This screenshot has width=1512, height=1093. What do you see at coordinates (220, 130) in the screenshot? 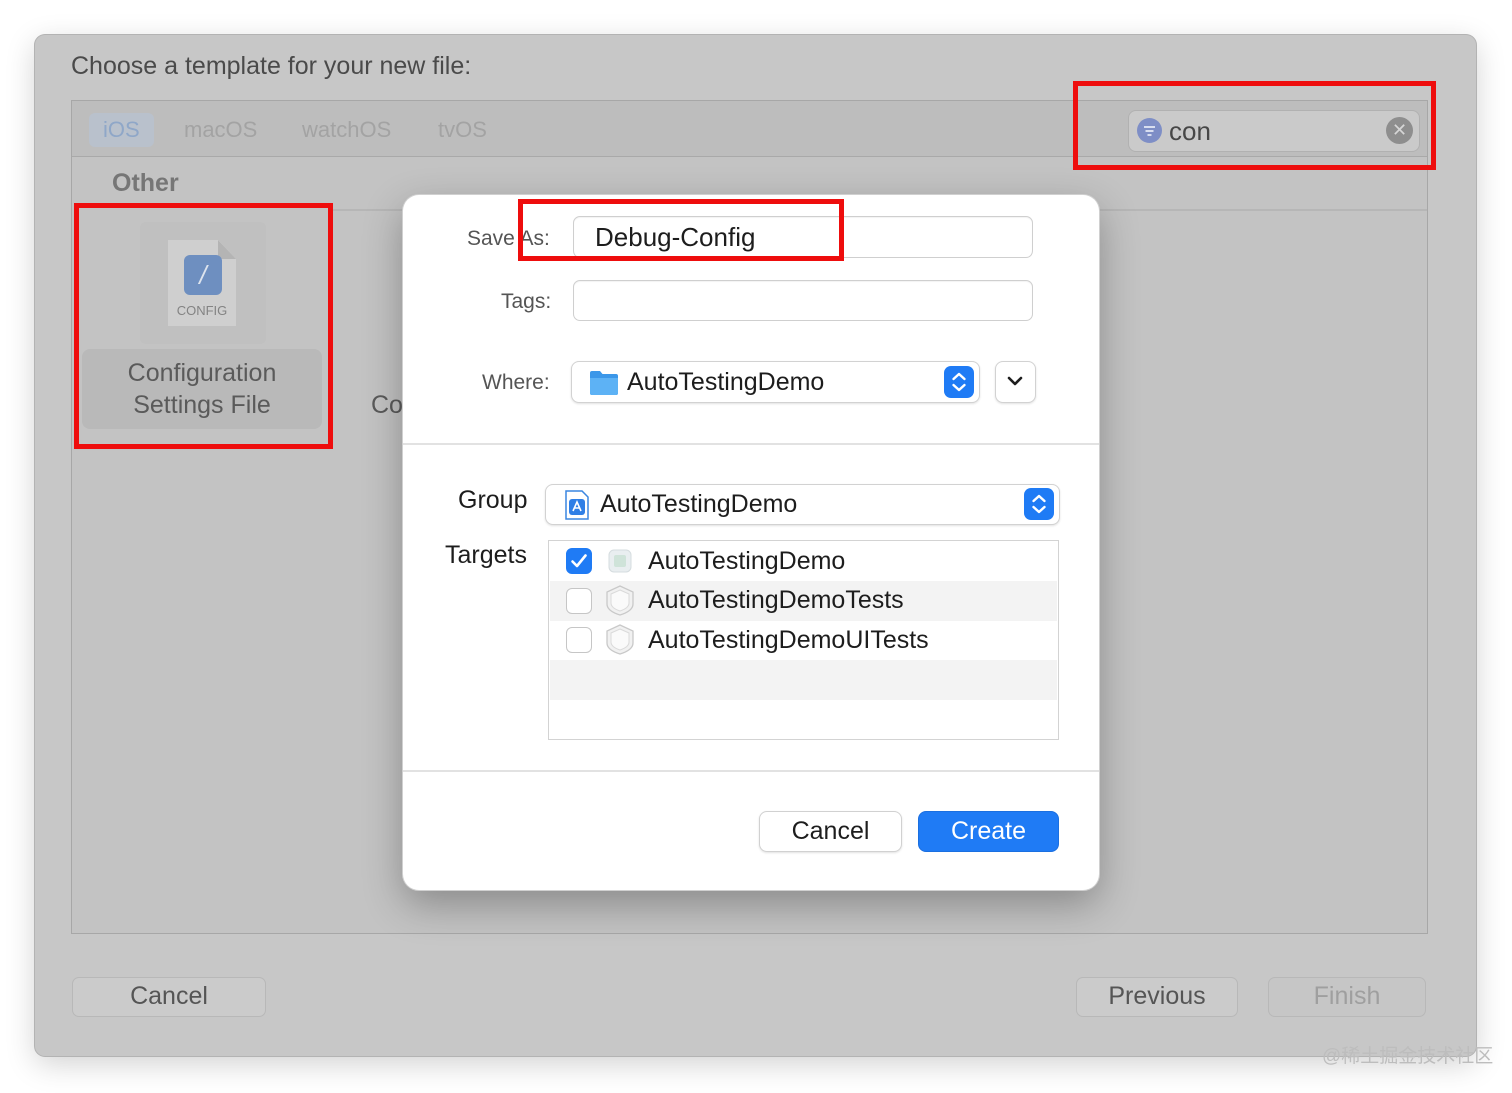
I see `tab-macos: macOS` at bounding box center [220, 130].